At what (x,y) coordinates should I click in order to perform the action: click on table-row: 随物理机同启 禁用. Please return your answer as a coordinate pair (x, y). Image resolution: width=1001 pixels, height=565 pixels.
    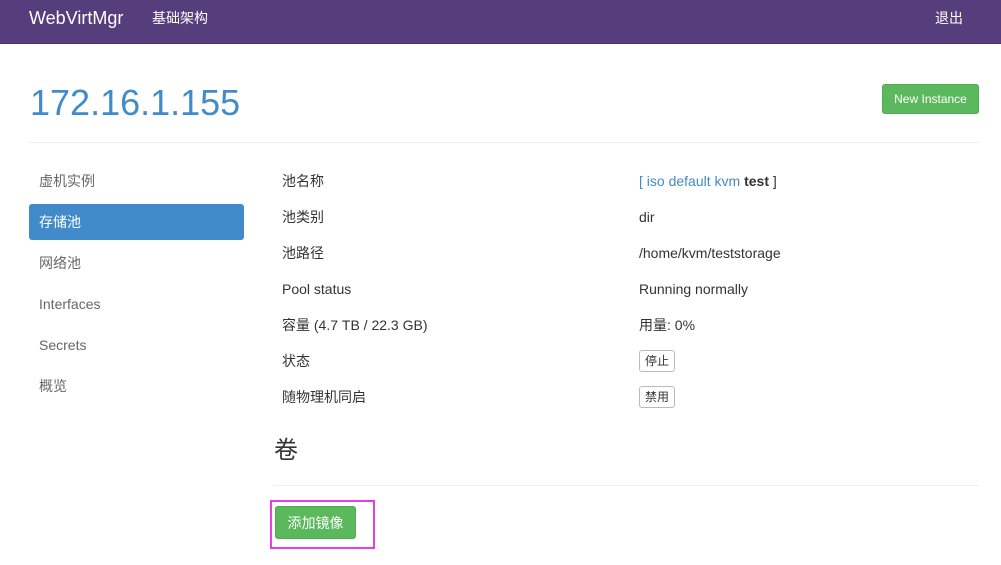
    Looking at the image, I should click on (626, 398).